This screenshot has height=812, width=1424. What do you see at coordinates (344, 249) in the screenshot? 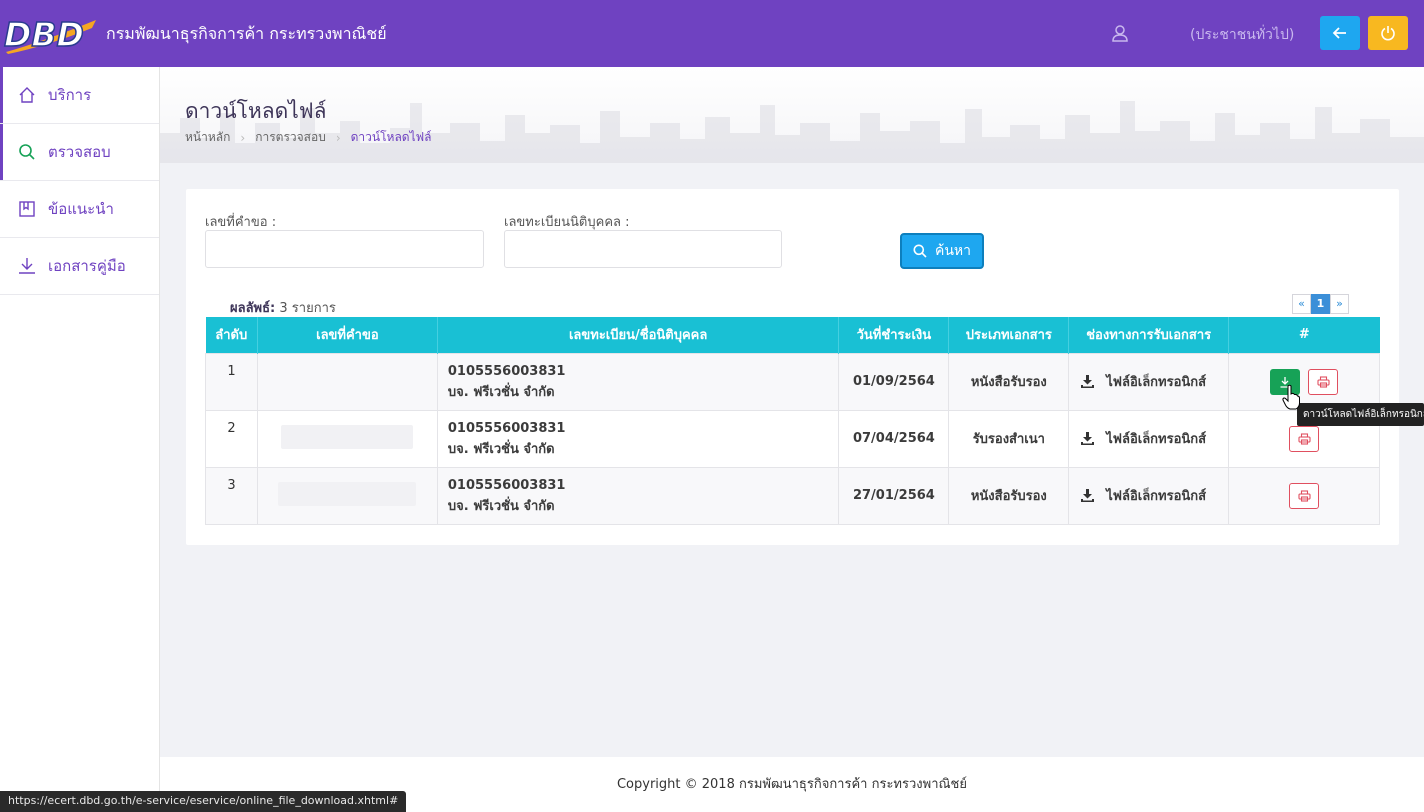
I see `request-no-input` at bounding box center [344, 249].